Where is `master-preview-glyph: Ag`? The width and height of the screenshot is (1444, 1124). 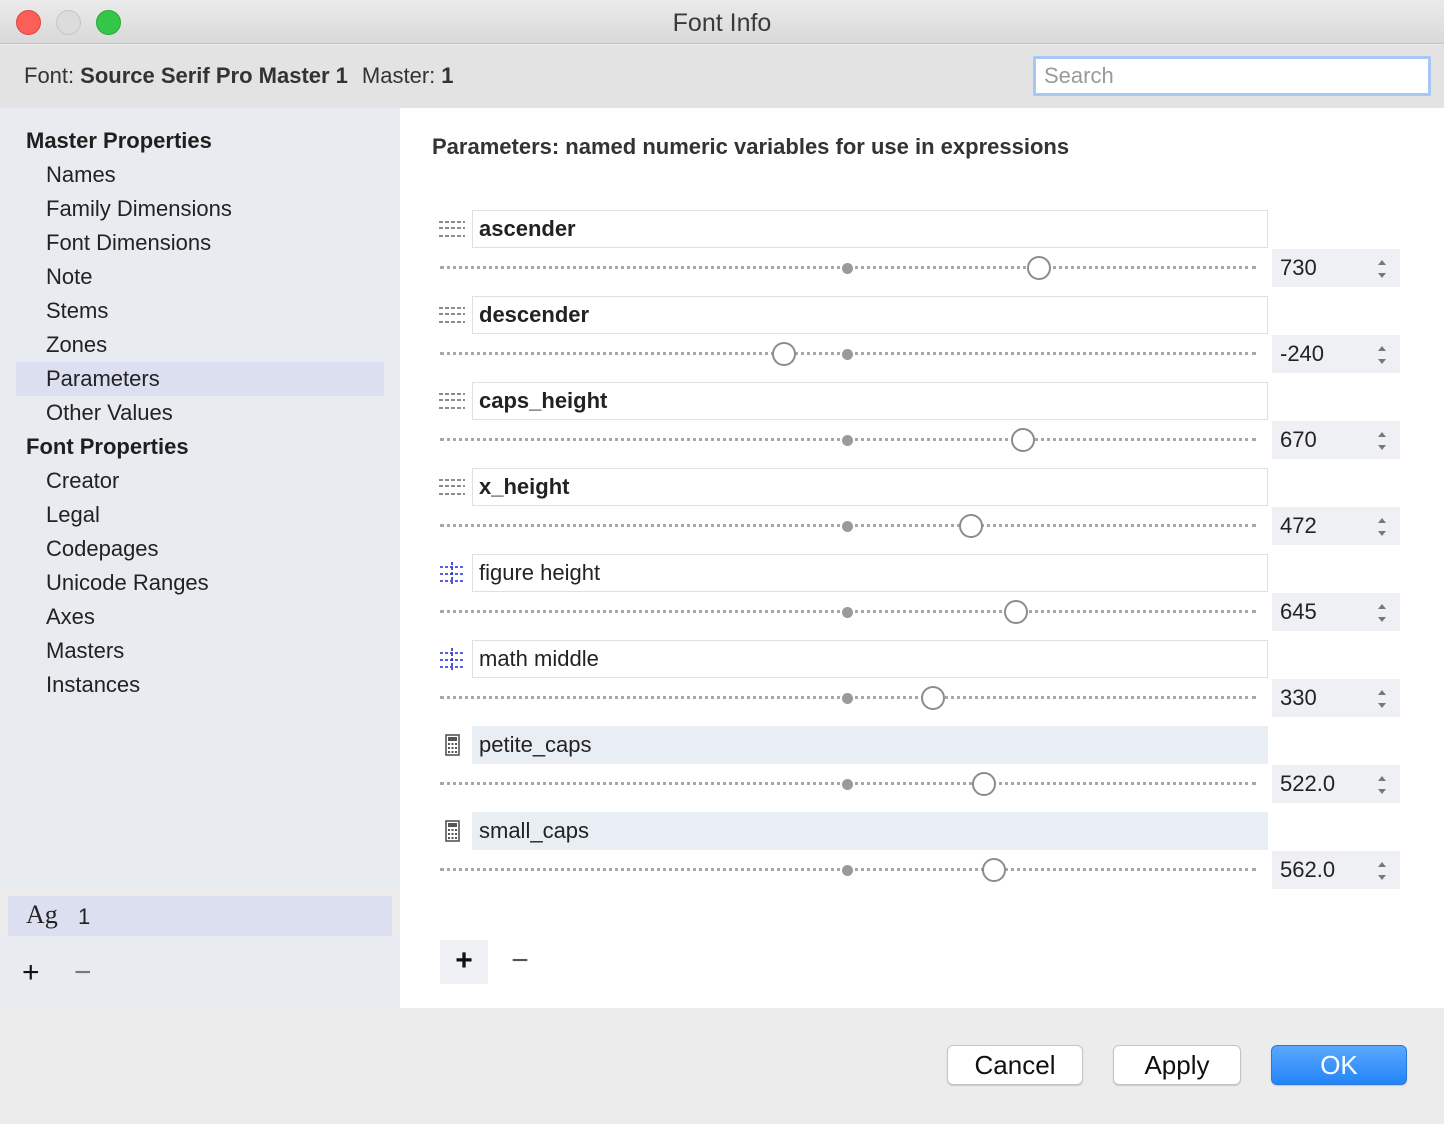
master-preview-glyph: Ag is located at coordinates (42, 914).